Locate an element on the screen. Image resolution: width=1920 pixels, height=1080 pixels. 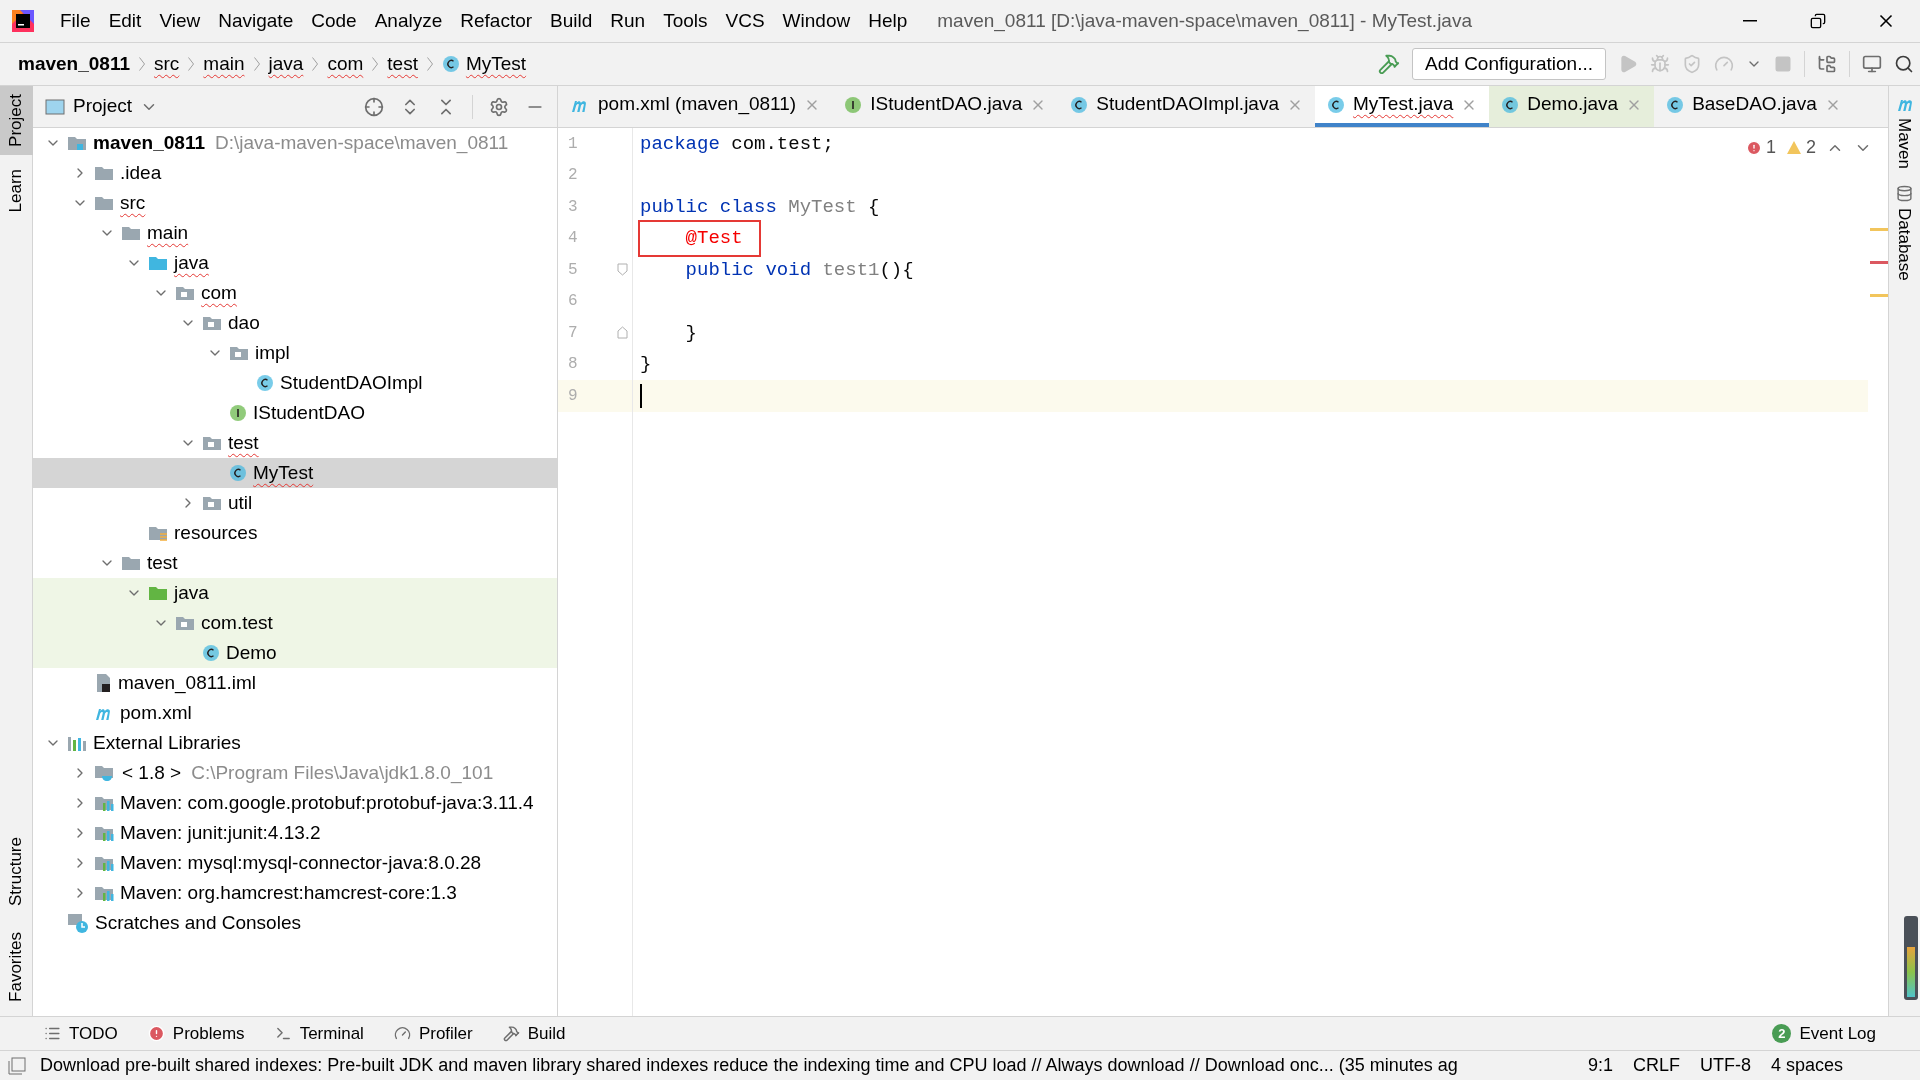
event-log-button: 2 Event Log is located at coordinates (1824, 1033).